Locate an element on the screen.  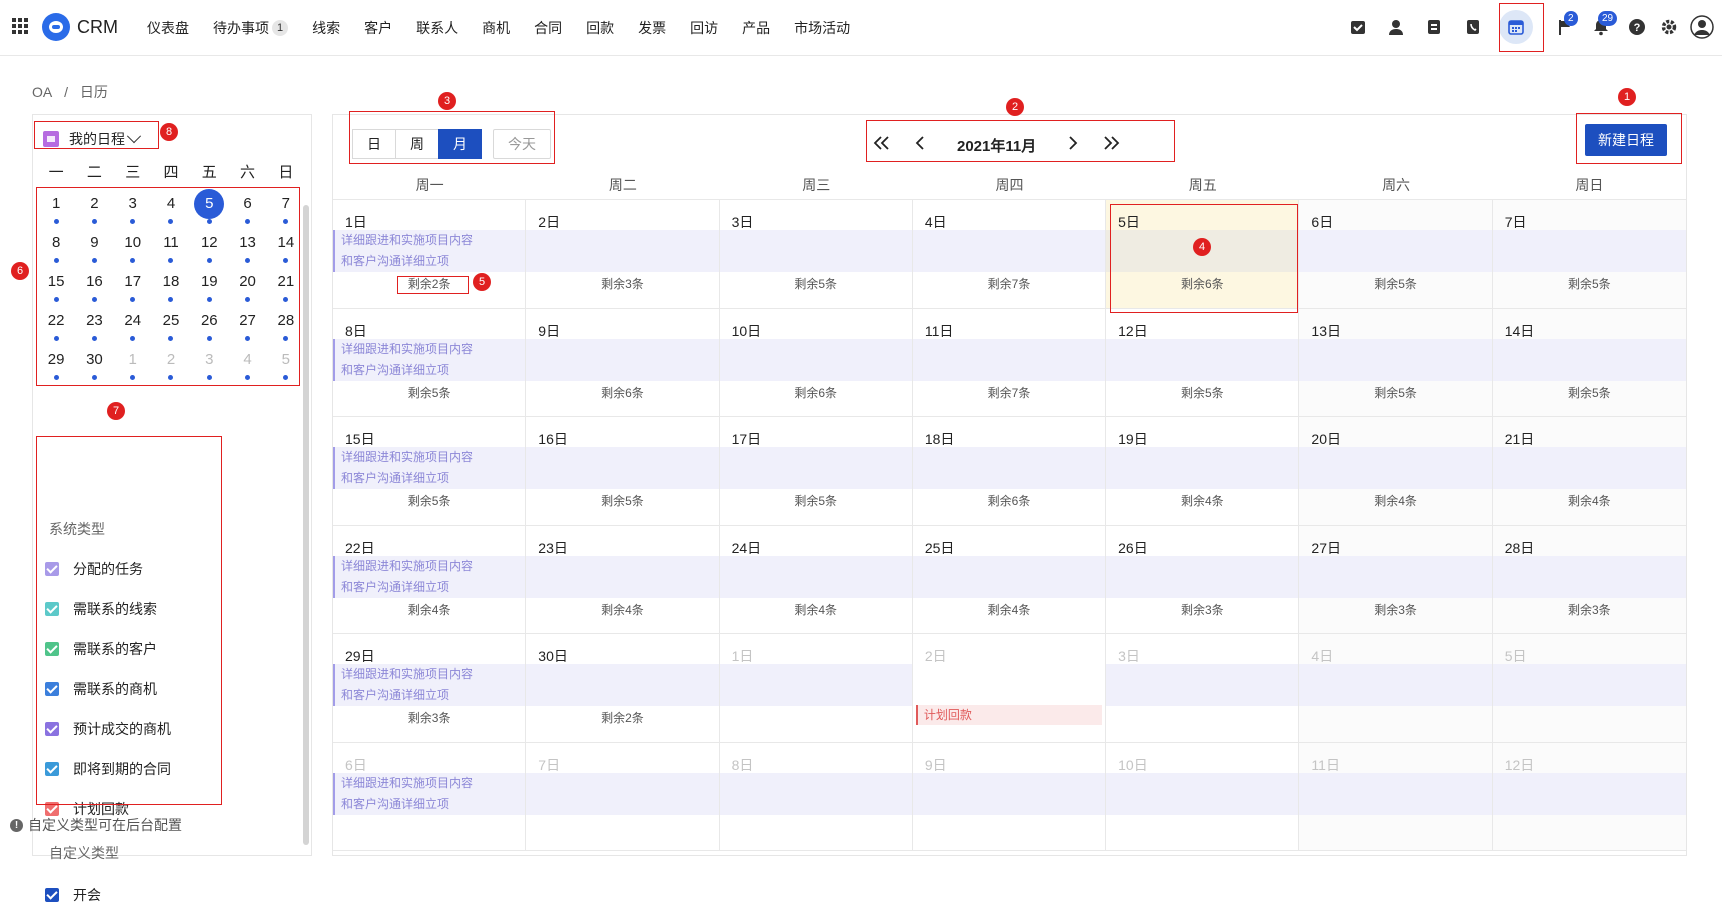
nav-item: 待办事项 1 is located at coordinates (251, 28).